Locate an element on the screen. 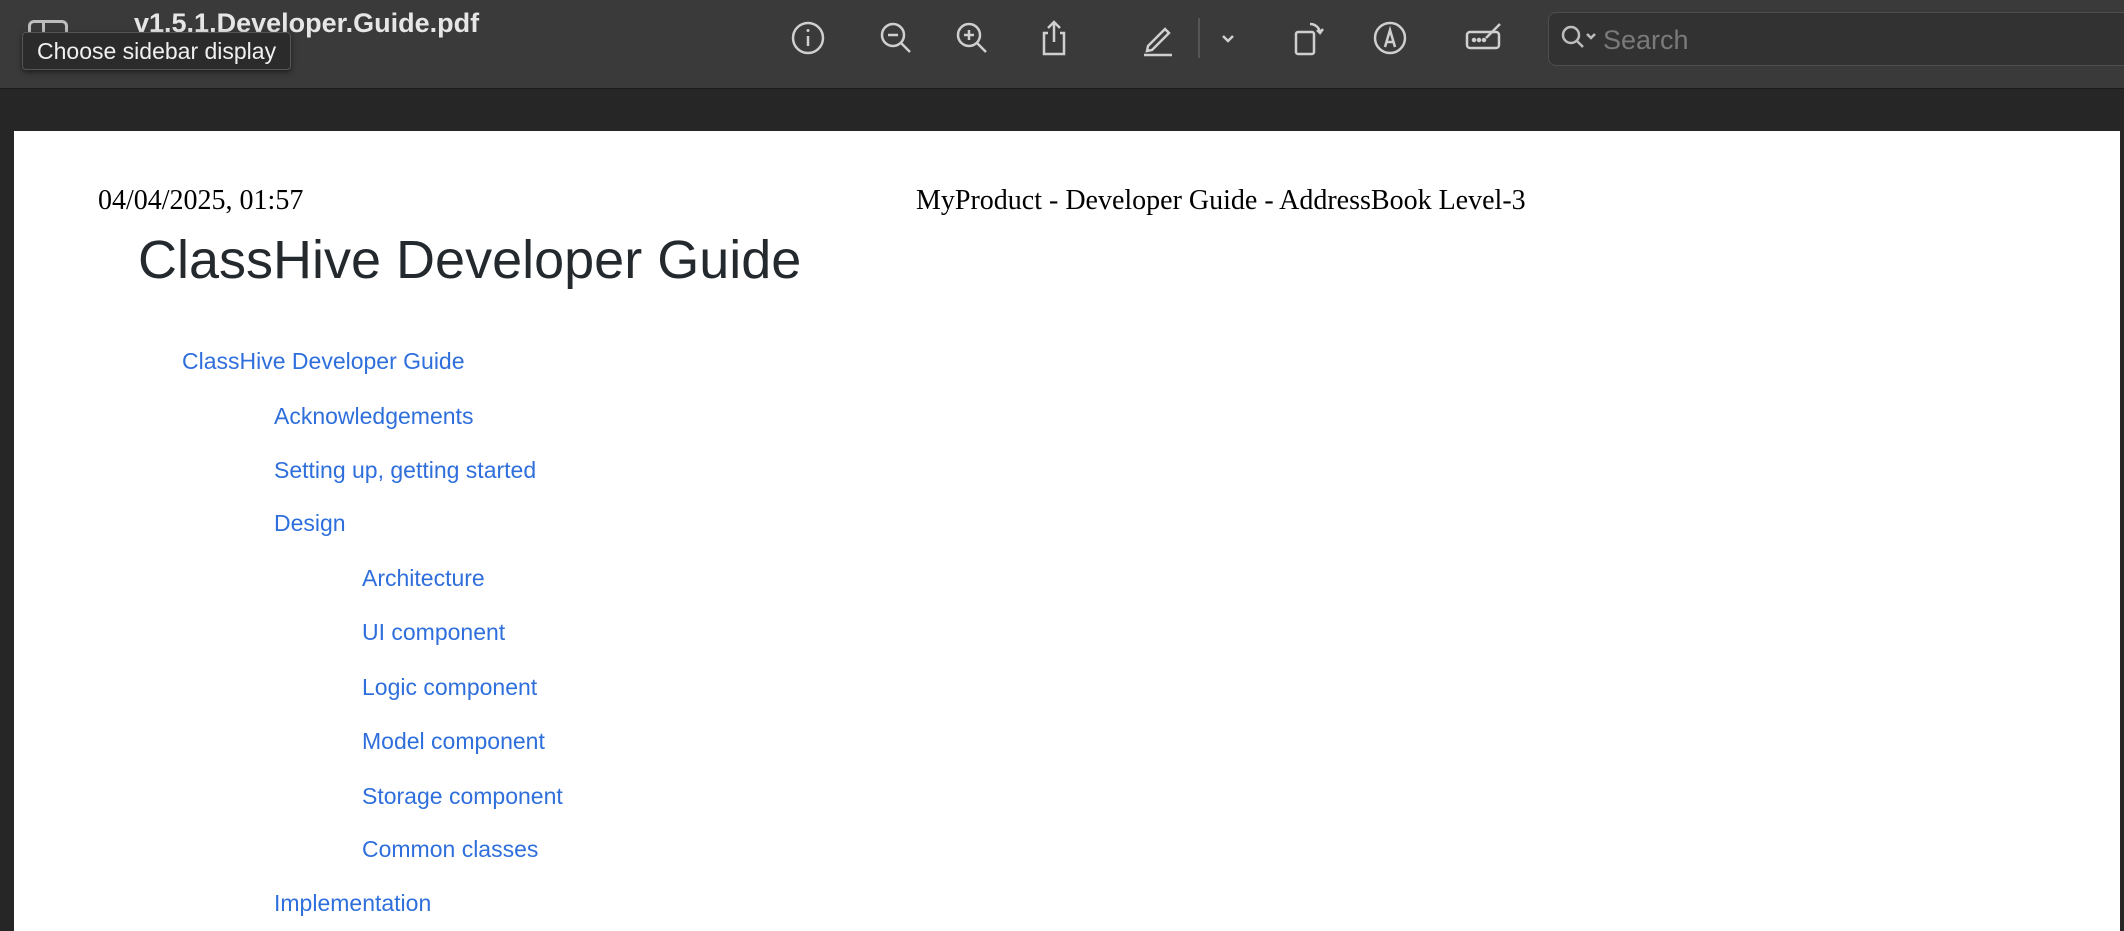 This screenshot has height=931, width=2124. form-fill-icon is located at coordinates (1484, 38).